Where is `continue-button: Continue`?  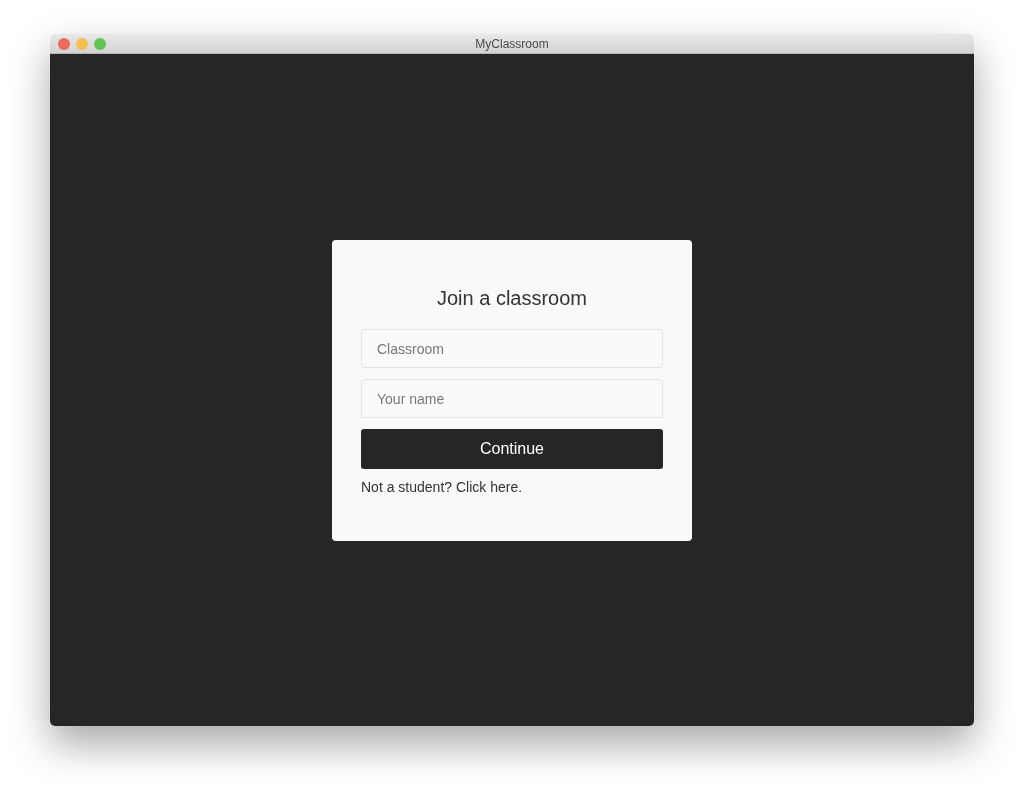 continue-button: Continue is located at coordinates (512, 449).